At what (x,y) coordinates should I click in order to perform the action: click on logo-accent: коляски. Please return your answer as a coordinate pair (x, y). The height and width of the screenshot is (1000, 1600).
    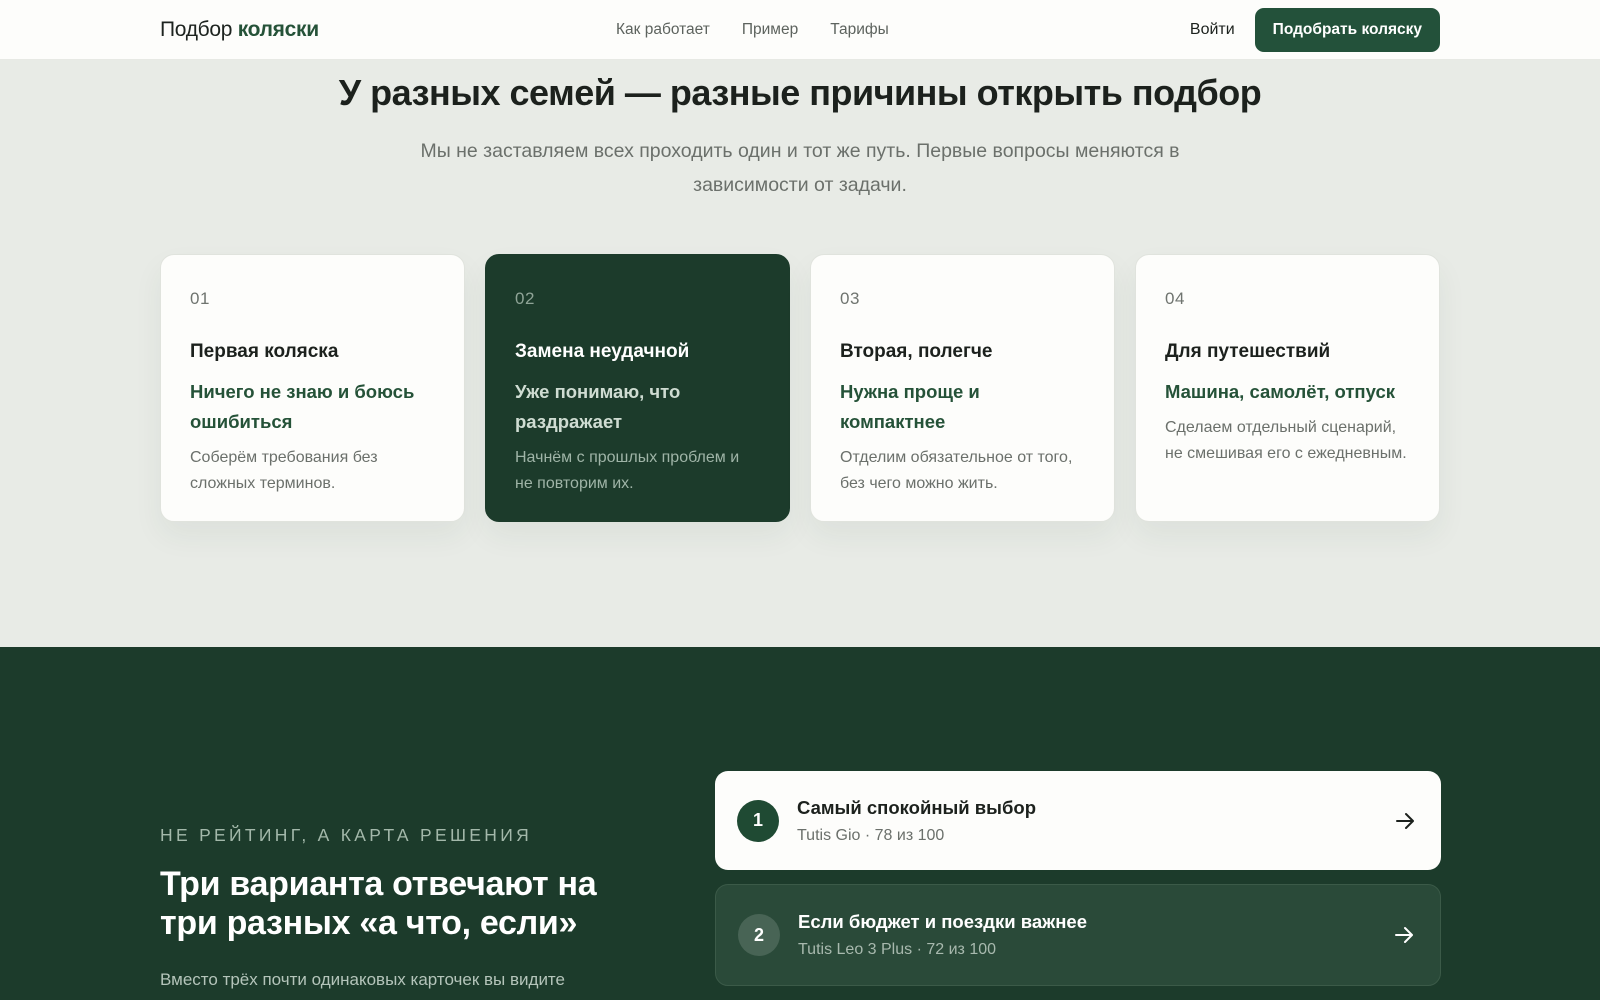
    Looking at the image, I should click on (278, 29).